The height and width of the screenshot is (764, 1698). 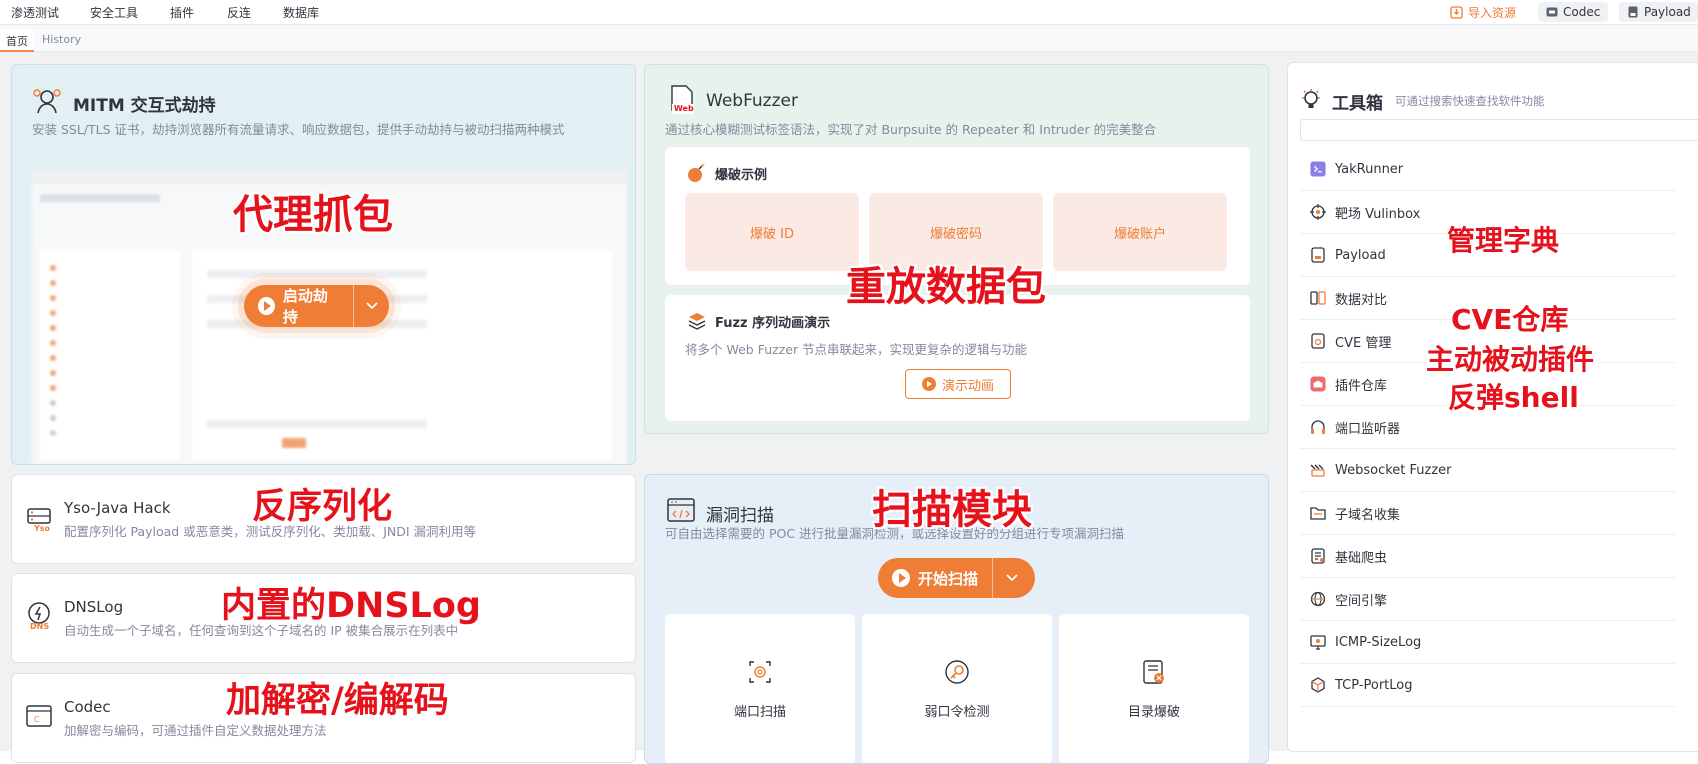 I want to click on start-mitm-button: 启动劫持, so click(x=316, y=306).